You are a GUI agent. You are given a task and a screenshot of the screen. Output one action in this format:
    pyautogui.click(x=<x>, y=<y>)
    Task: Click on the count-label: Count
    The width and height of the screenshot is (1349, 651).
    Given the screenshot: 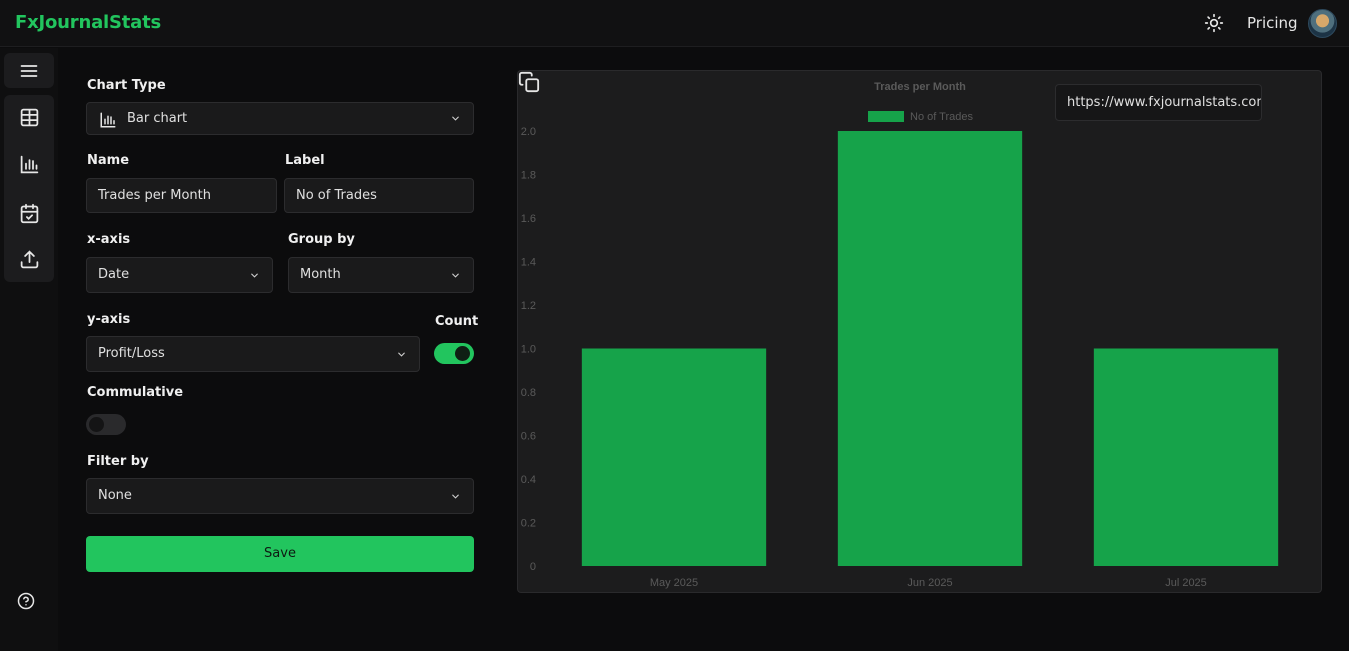 What is the action you would take?
    pyautogui.click(x=457, y=321)
    